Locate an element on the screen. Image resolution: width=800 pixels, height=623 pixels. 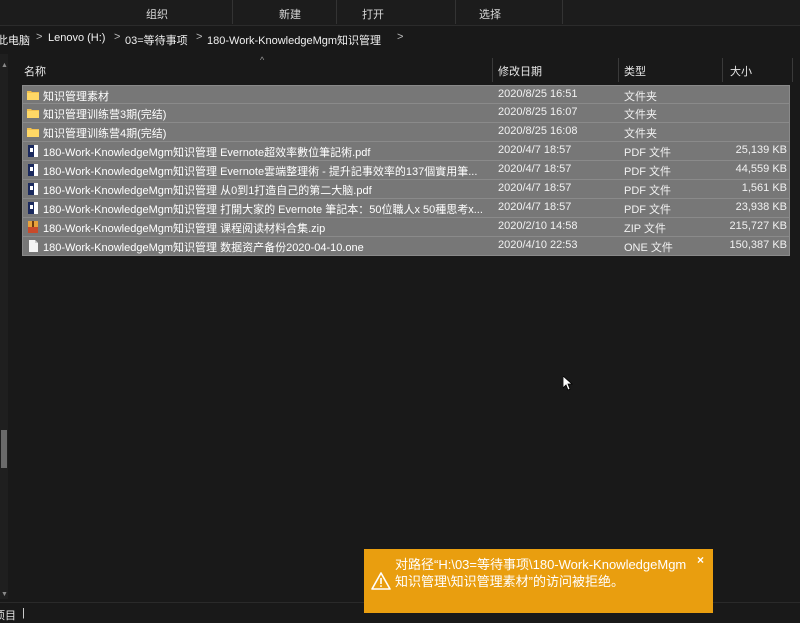
nav-pane-scrollbar is located at coordinates (4, 326).